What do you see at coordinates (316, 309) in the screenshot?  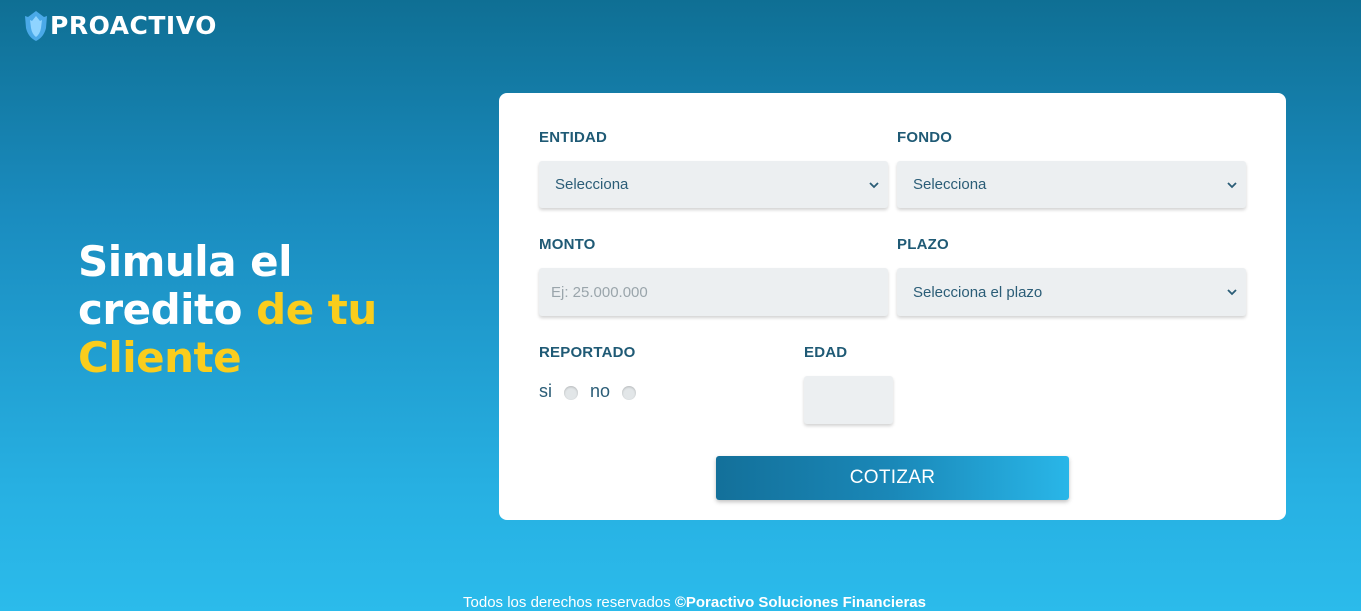 I see `hero-accent-1: de tu` at bounding box center [316, 309].